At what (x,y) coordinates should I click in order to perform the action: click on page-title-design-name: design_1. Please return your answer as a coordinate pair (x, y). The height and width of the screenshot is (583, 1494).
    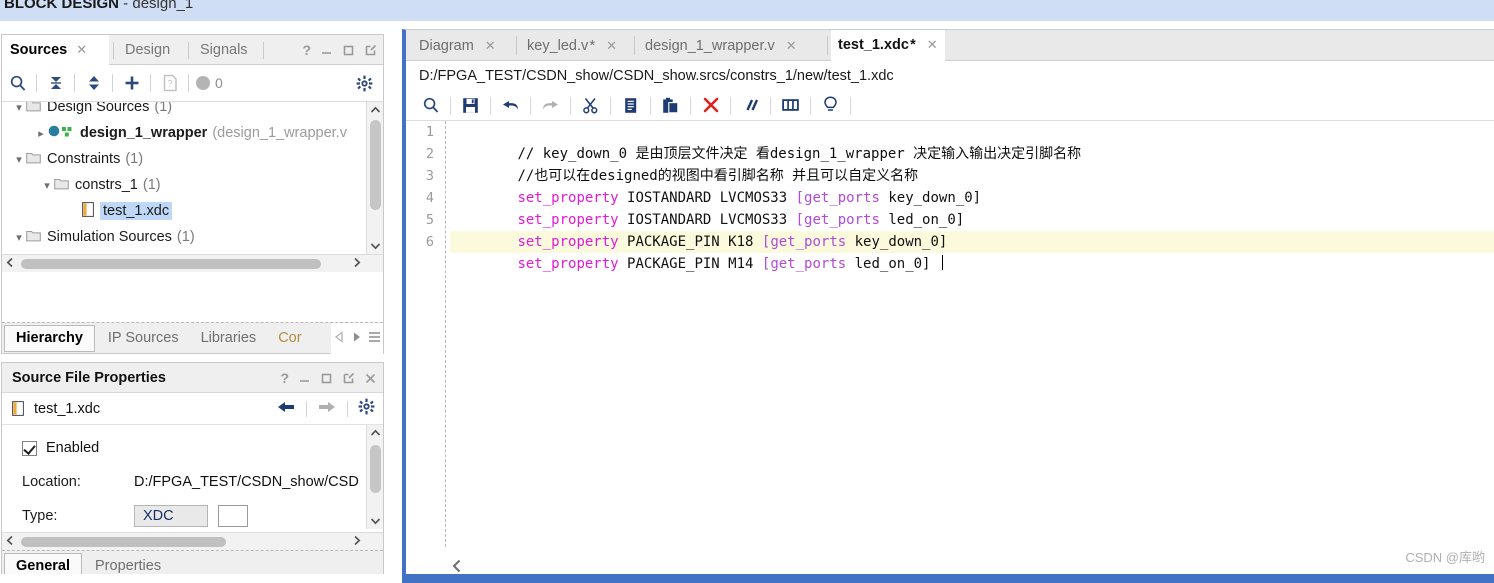
    Looking at the image, I should click on (163, 6).